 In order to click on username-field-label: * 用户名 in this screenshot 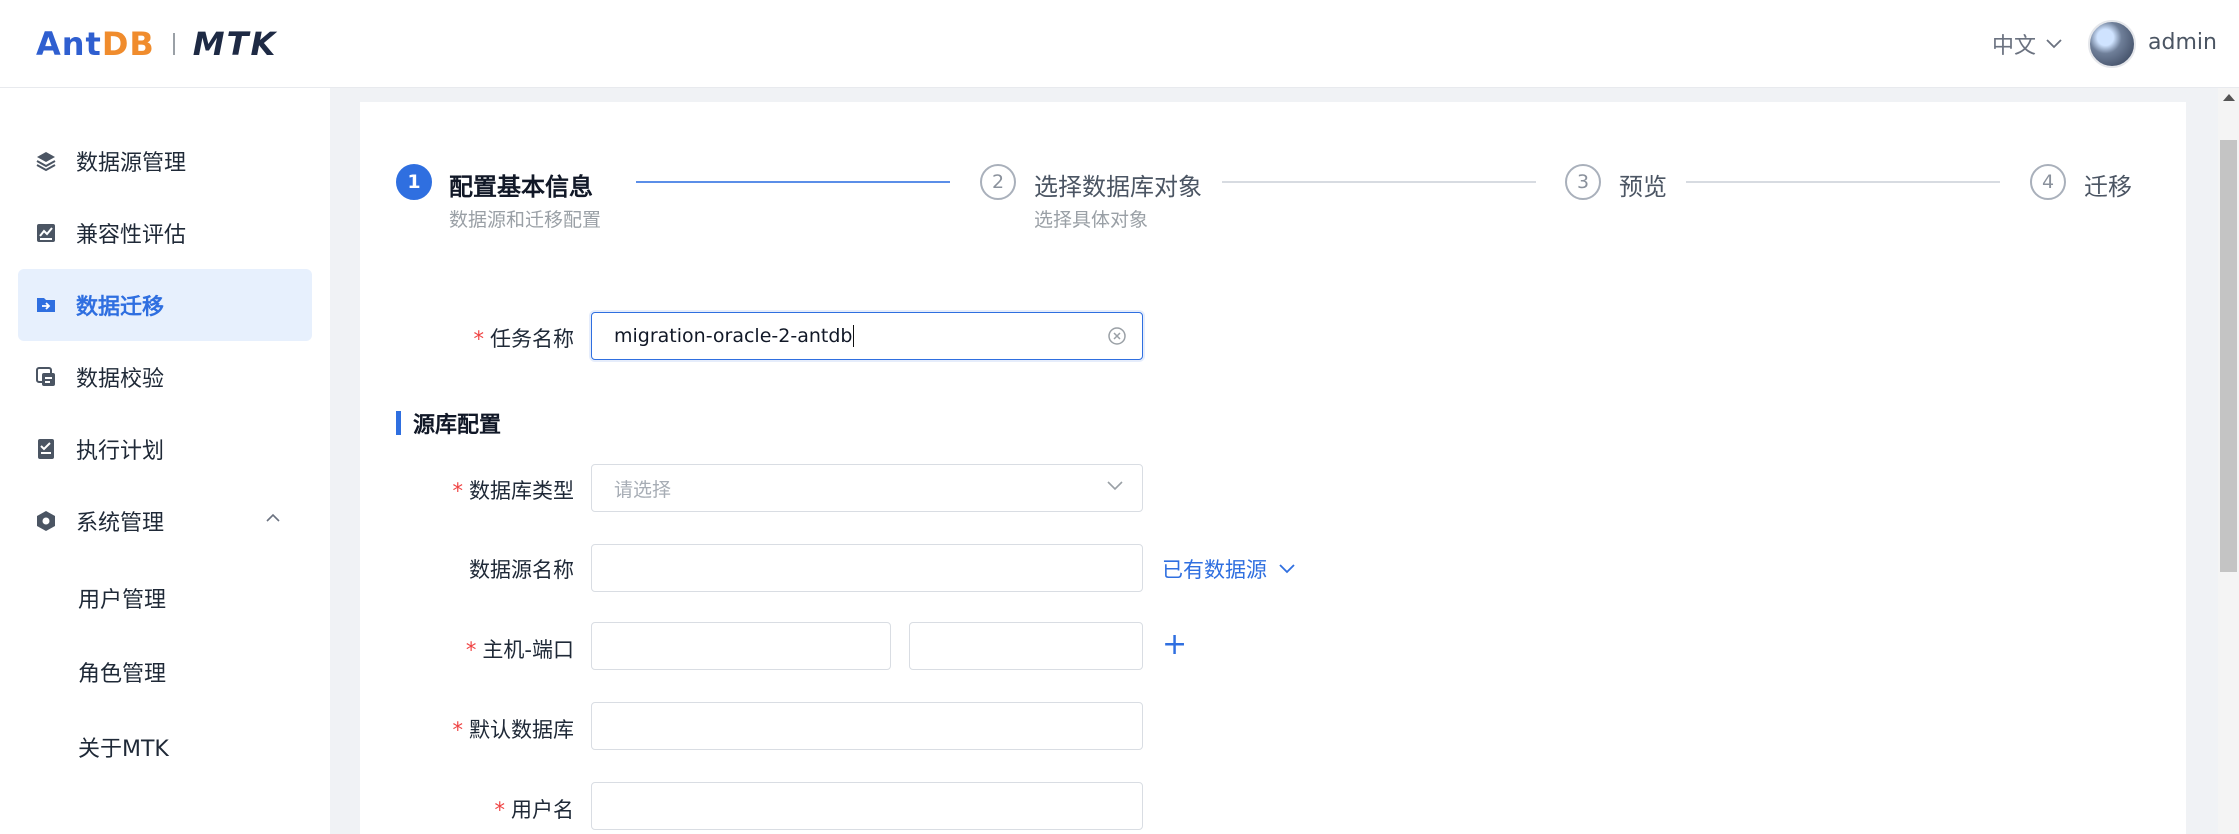, I will do `click(534, 810)`.